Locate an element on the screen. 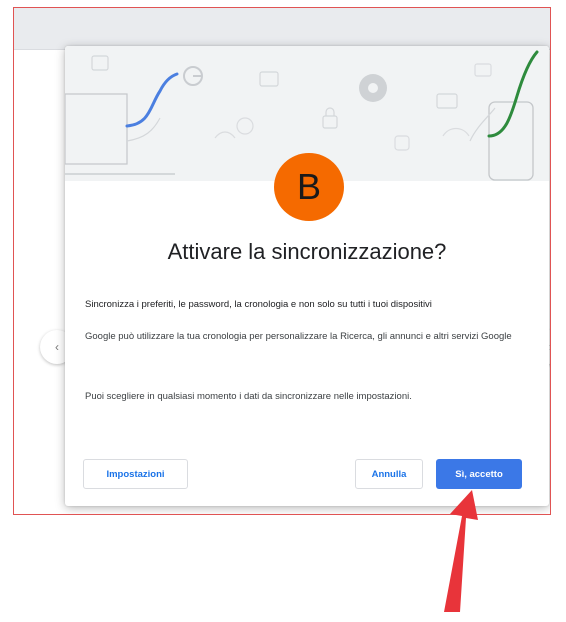 This screenshot has height=622, width=566. pointer-arrow-icon is located at coordinates (461, 551).